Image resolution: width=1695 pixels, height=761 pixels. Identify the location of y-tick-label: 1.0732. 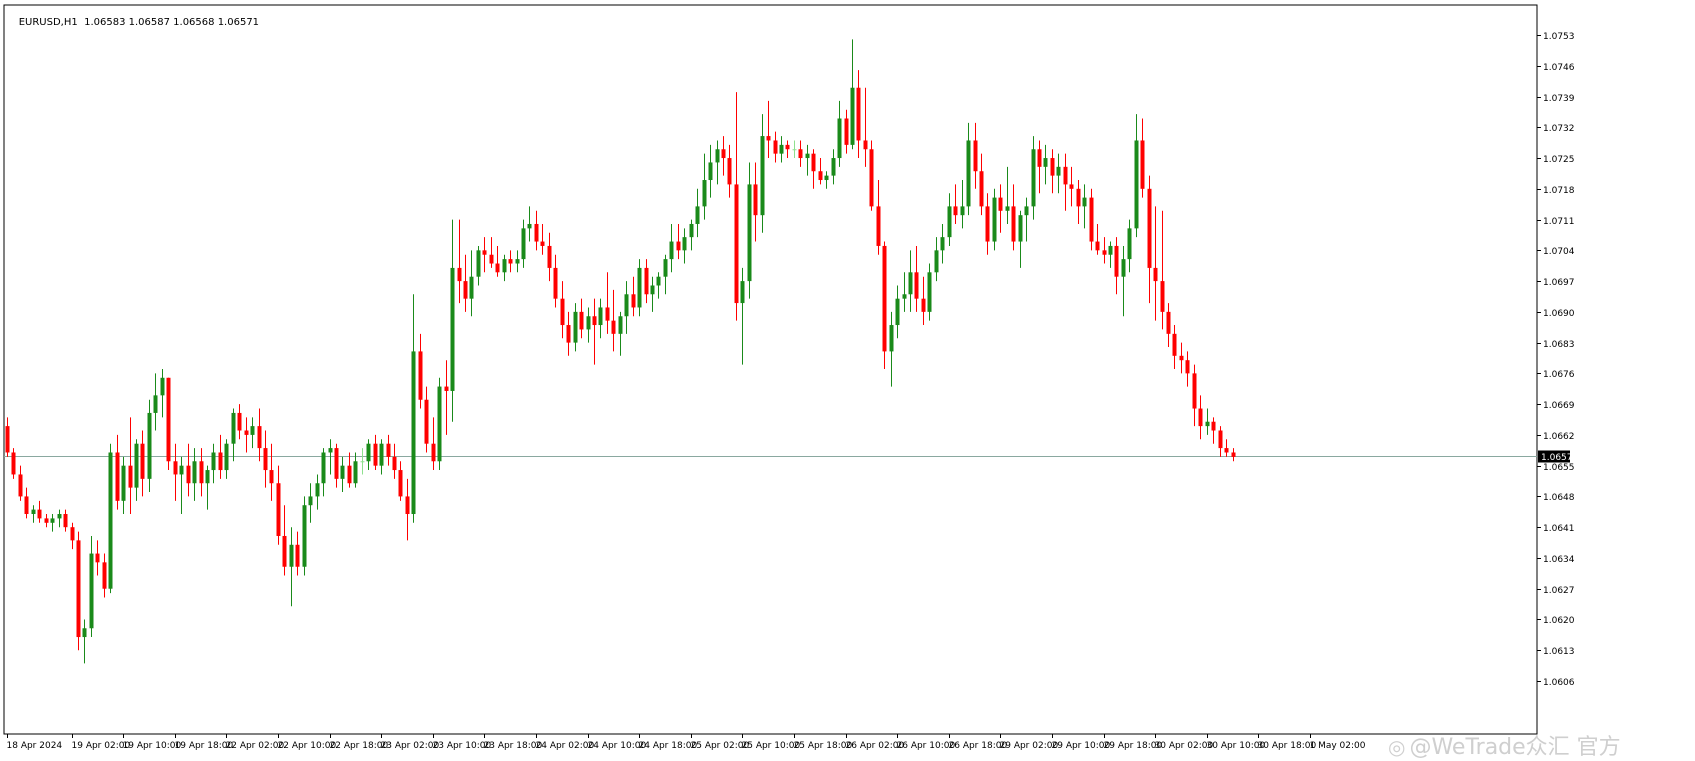
(1559, 129).